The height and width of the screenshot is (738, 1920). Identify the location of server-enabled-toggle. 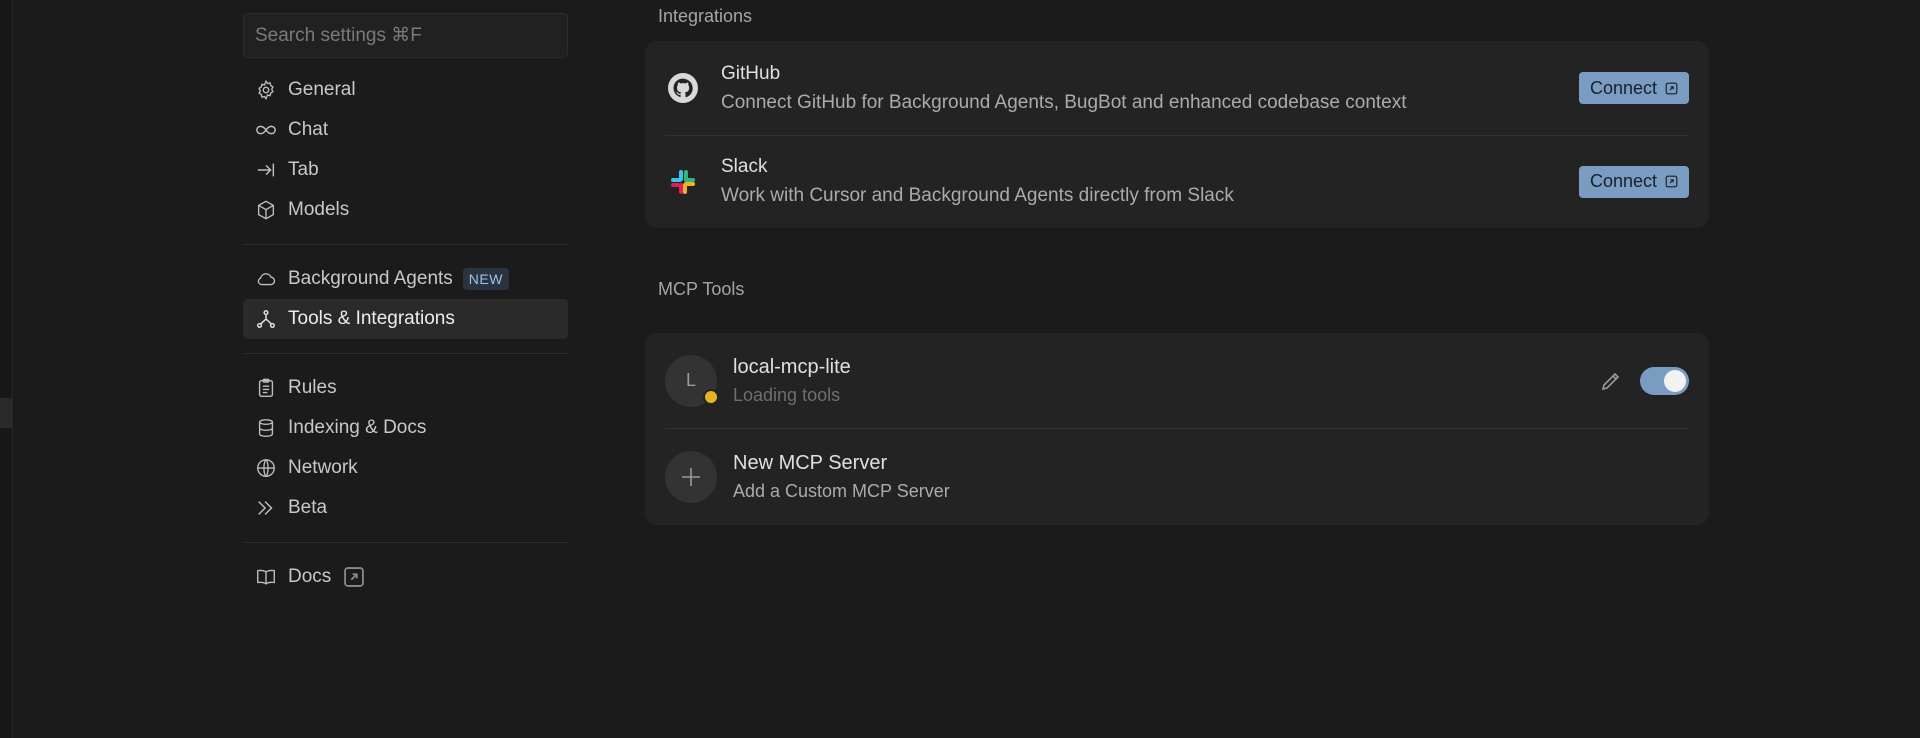
(1664, 380).